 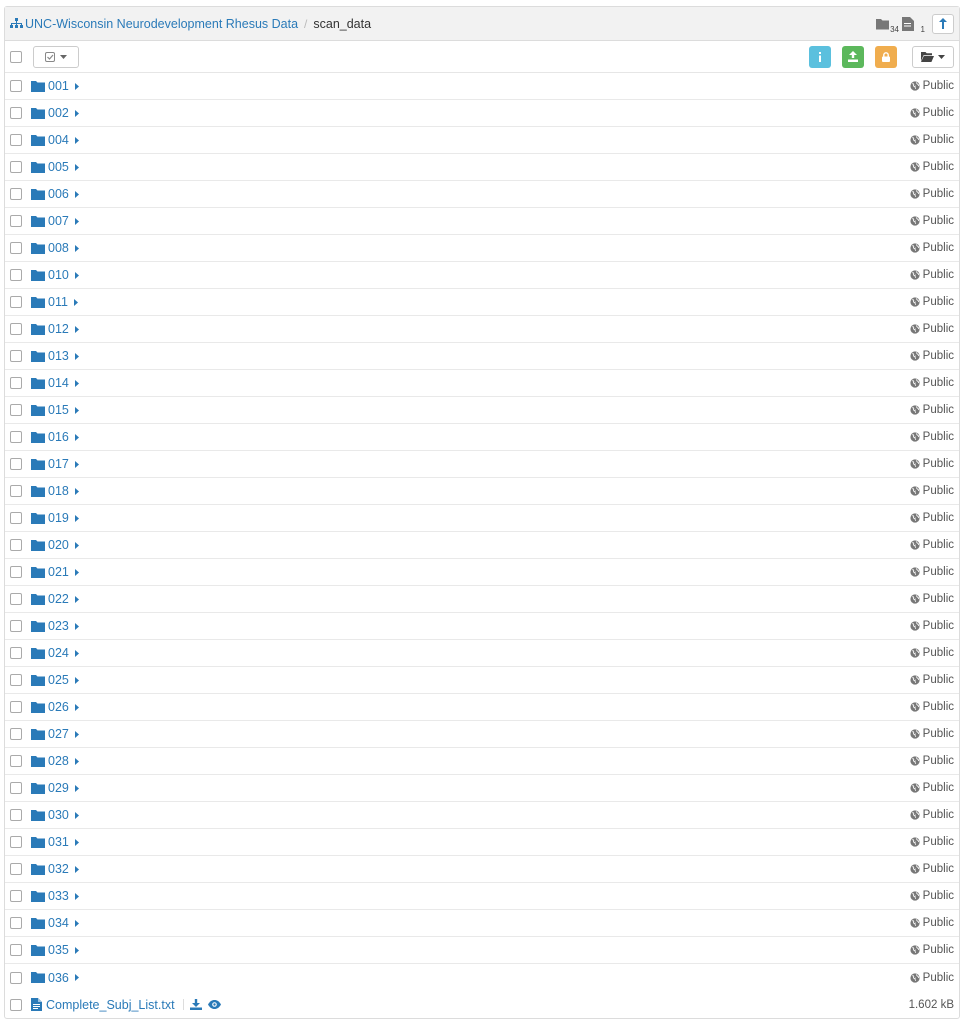 What do you see at coordinates (195, 1004) in the screenshot?
I see `download-icon` at bounding box center [195, 1004].